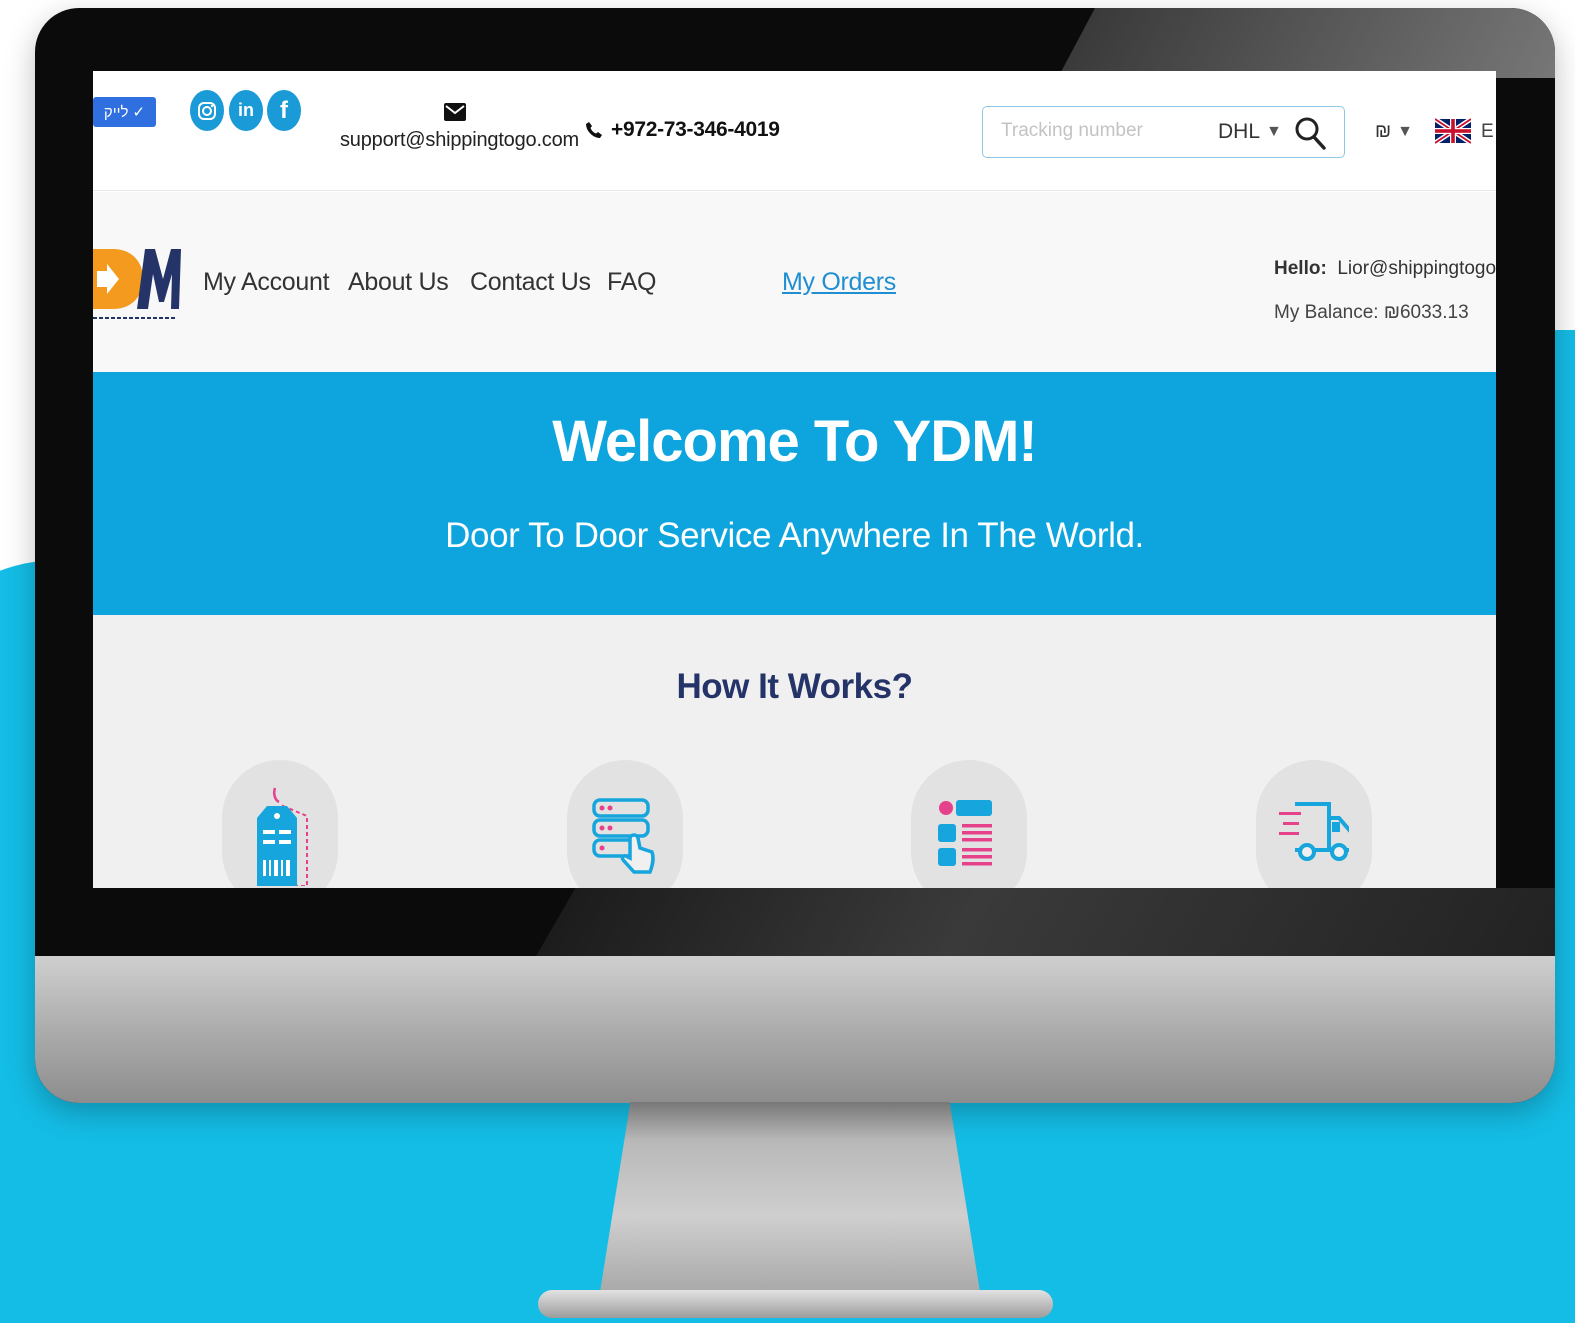  What do you see at coordinates (139, 112) in the screenshot?
I see `check-icon: ✓` at bounding box center [139, 112].